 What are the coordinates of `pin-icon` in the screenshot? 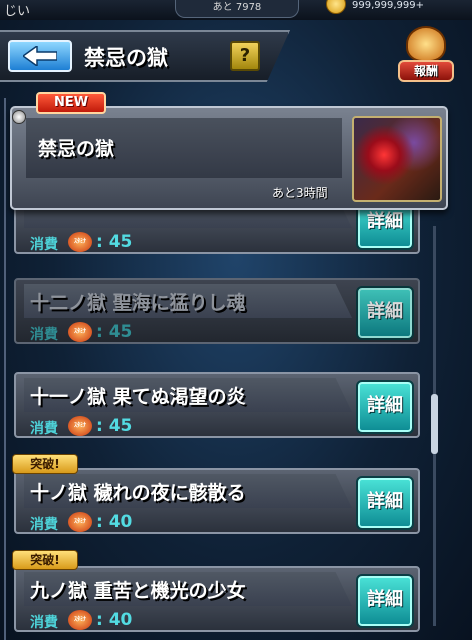 It's located at (19, 117).